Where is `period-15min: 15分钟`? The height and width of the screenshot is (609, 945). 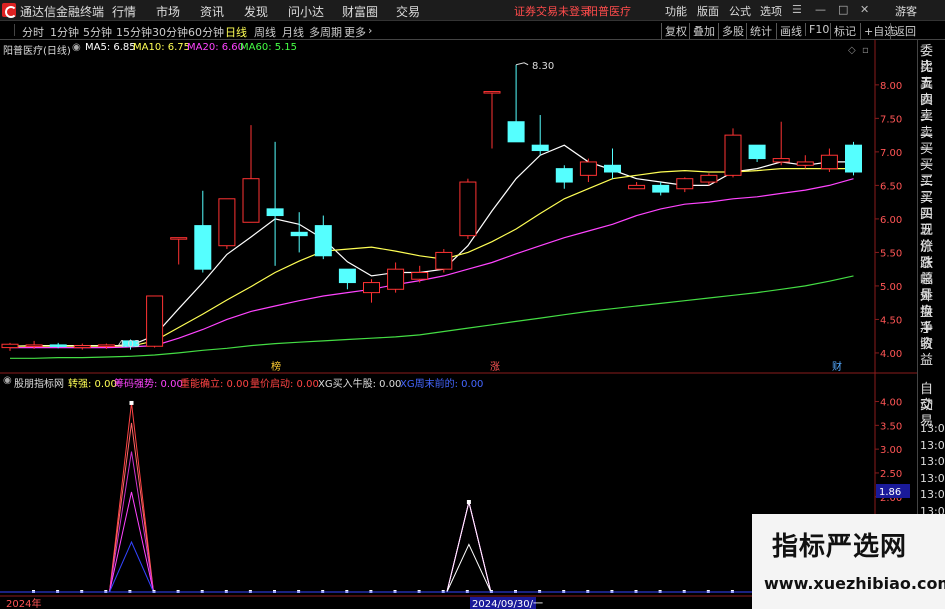
period-15min: 15分钟 is located at coordinates (134, 32).